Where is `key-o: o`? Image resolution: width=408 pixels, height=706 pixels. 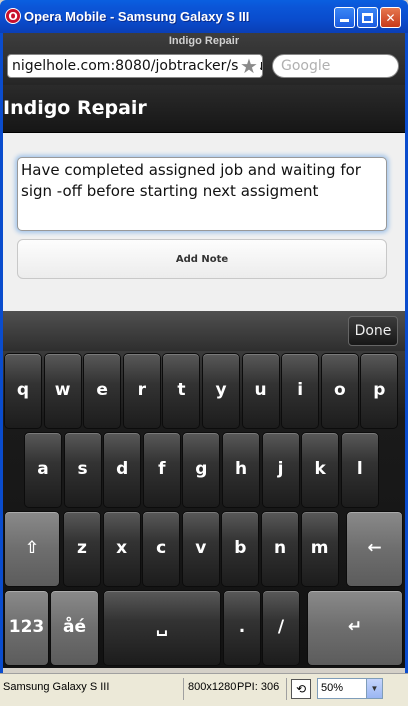 key-o: o is located at coordinates (339, 391).